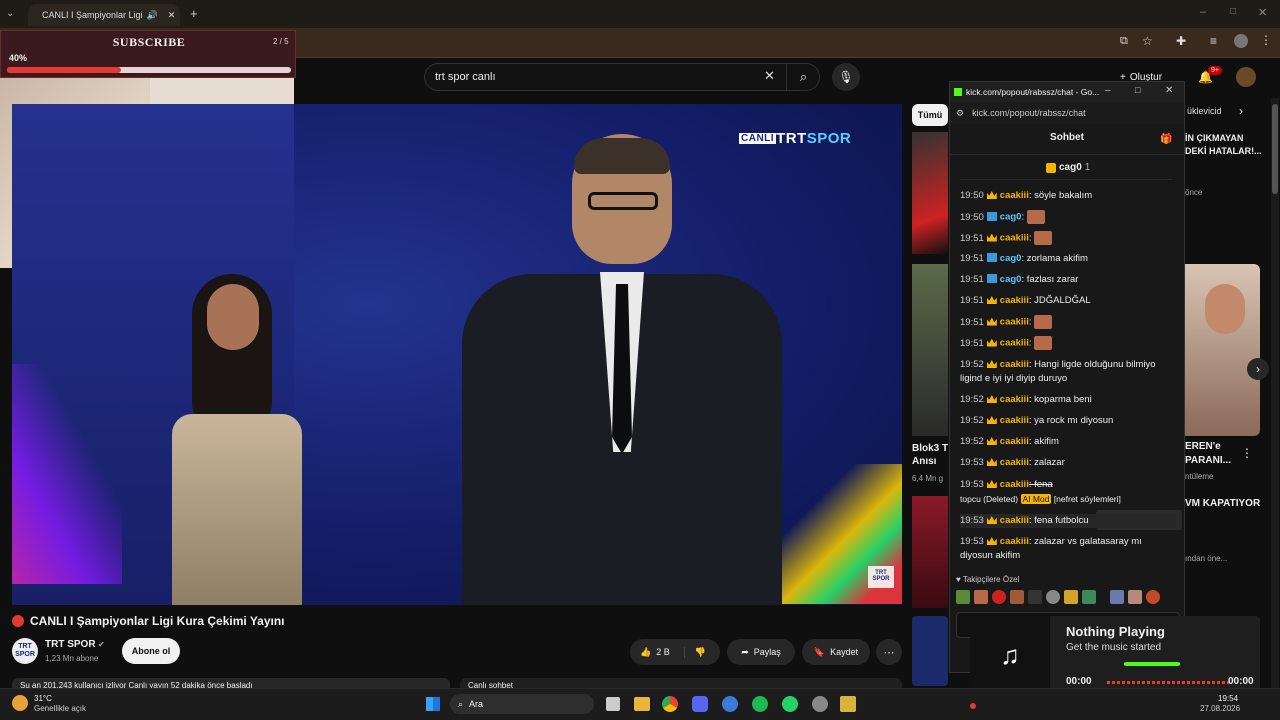  Describe the element at coordinates (645, 652) in the screenshot. I see `like-icon: 👍` at that location.